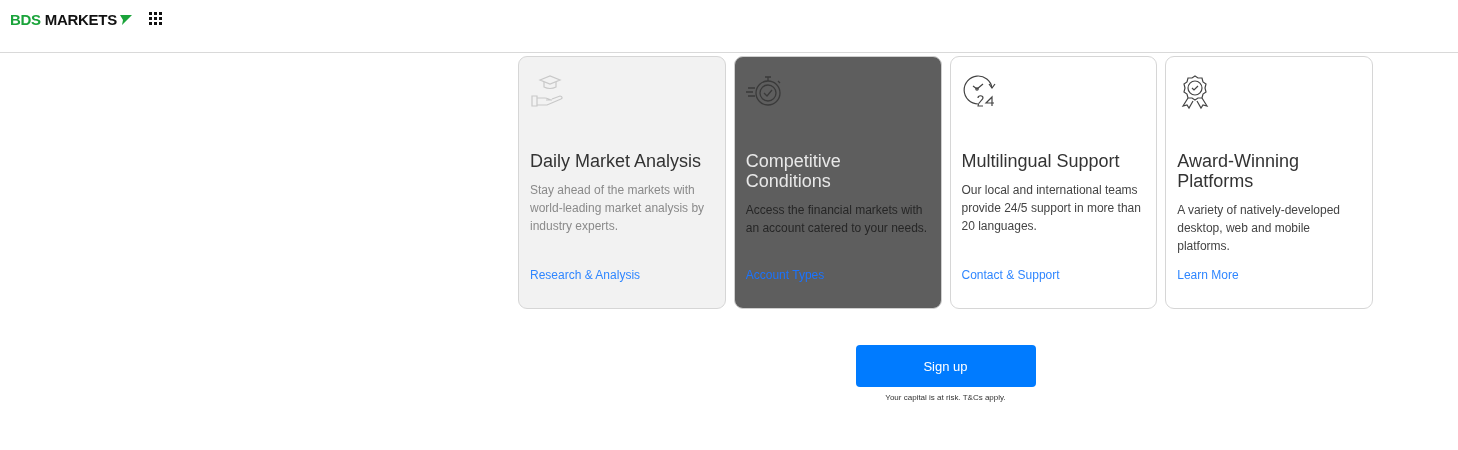 Image resolution: width=1458 pixels, height=450 pixels. Describe the element at coordinates (945, 397) in the screenshot. I see `risk-note: Your capital is at risk. T&Cs apply.` at that location.